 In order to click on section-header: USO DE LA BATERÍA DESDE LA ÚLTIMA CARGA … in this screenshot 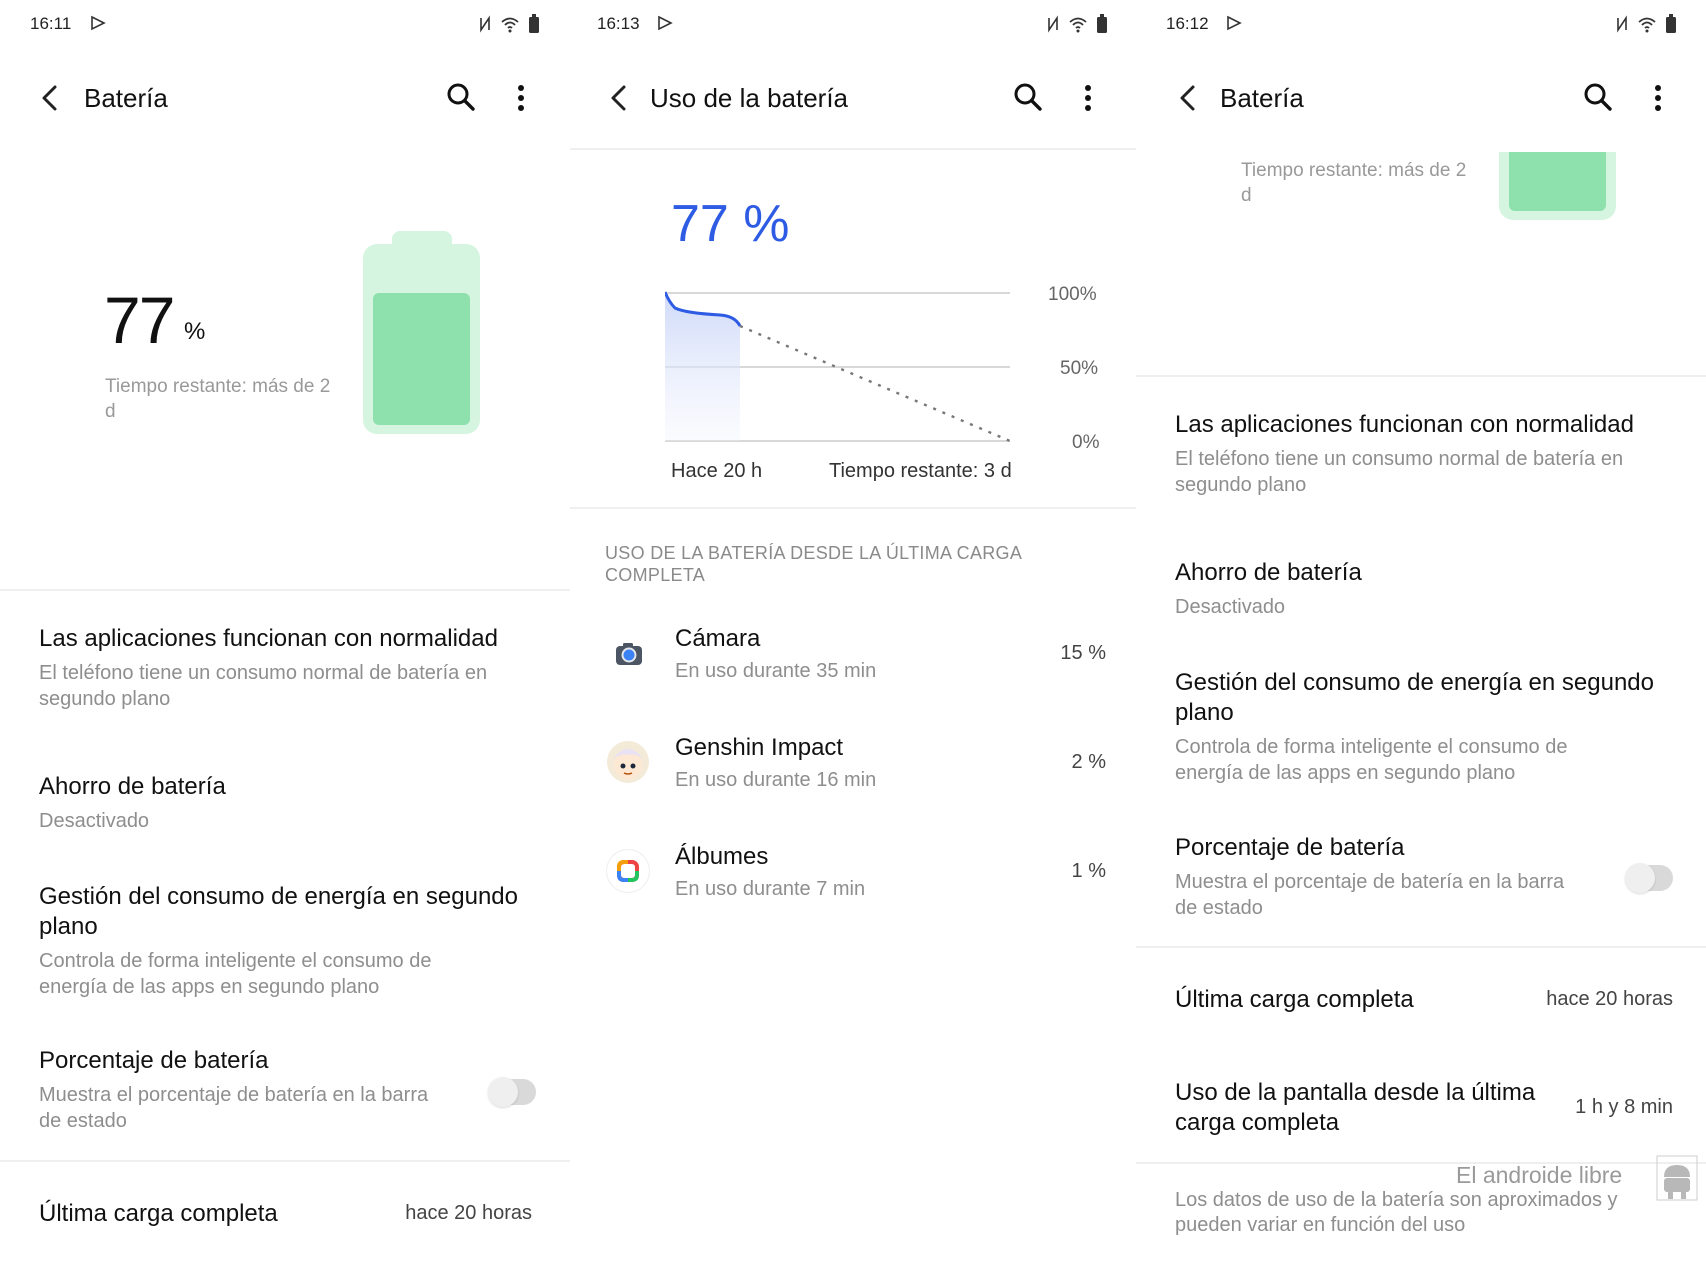, I will do `click(813, 564)`.